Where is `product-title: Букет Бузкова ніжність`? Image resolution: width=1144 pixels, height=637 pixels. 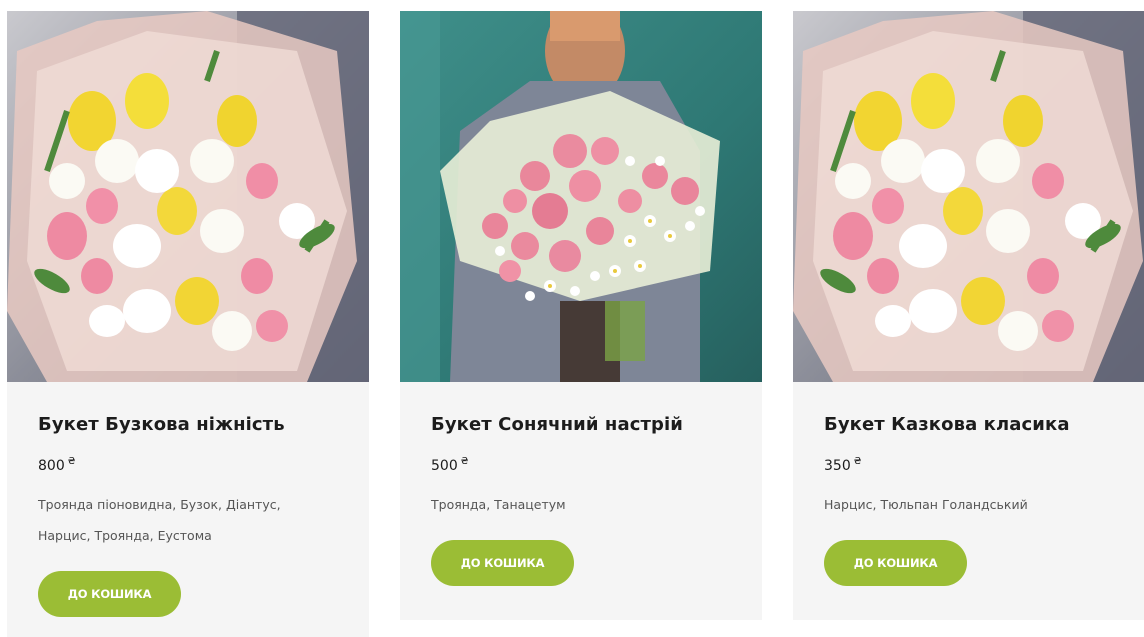 product-title: Букет Бузкова ніжність is located at coordinates (203, 409).